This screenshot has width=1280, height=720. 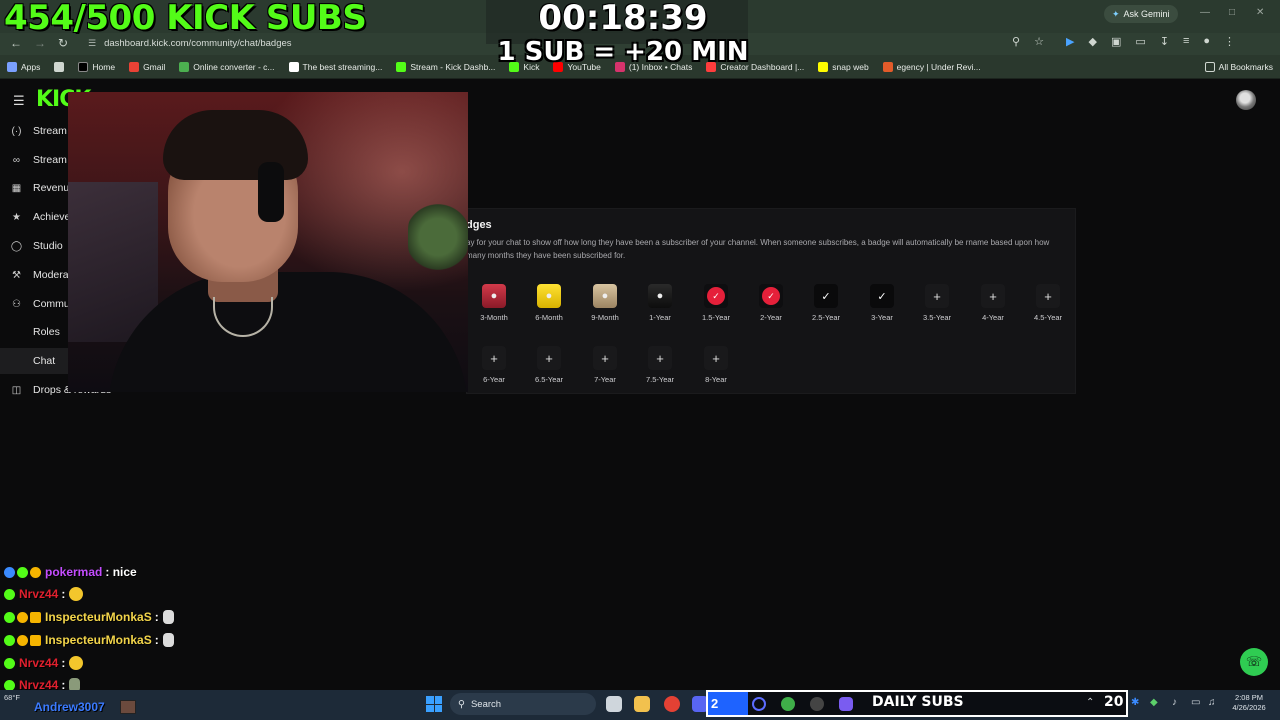 I want to click on network-icon: ▭, so click(x=1195, y=702).